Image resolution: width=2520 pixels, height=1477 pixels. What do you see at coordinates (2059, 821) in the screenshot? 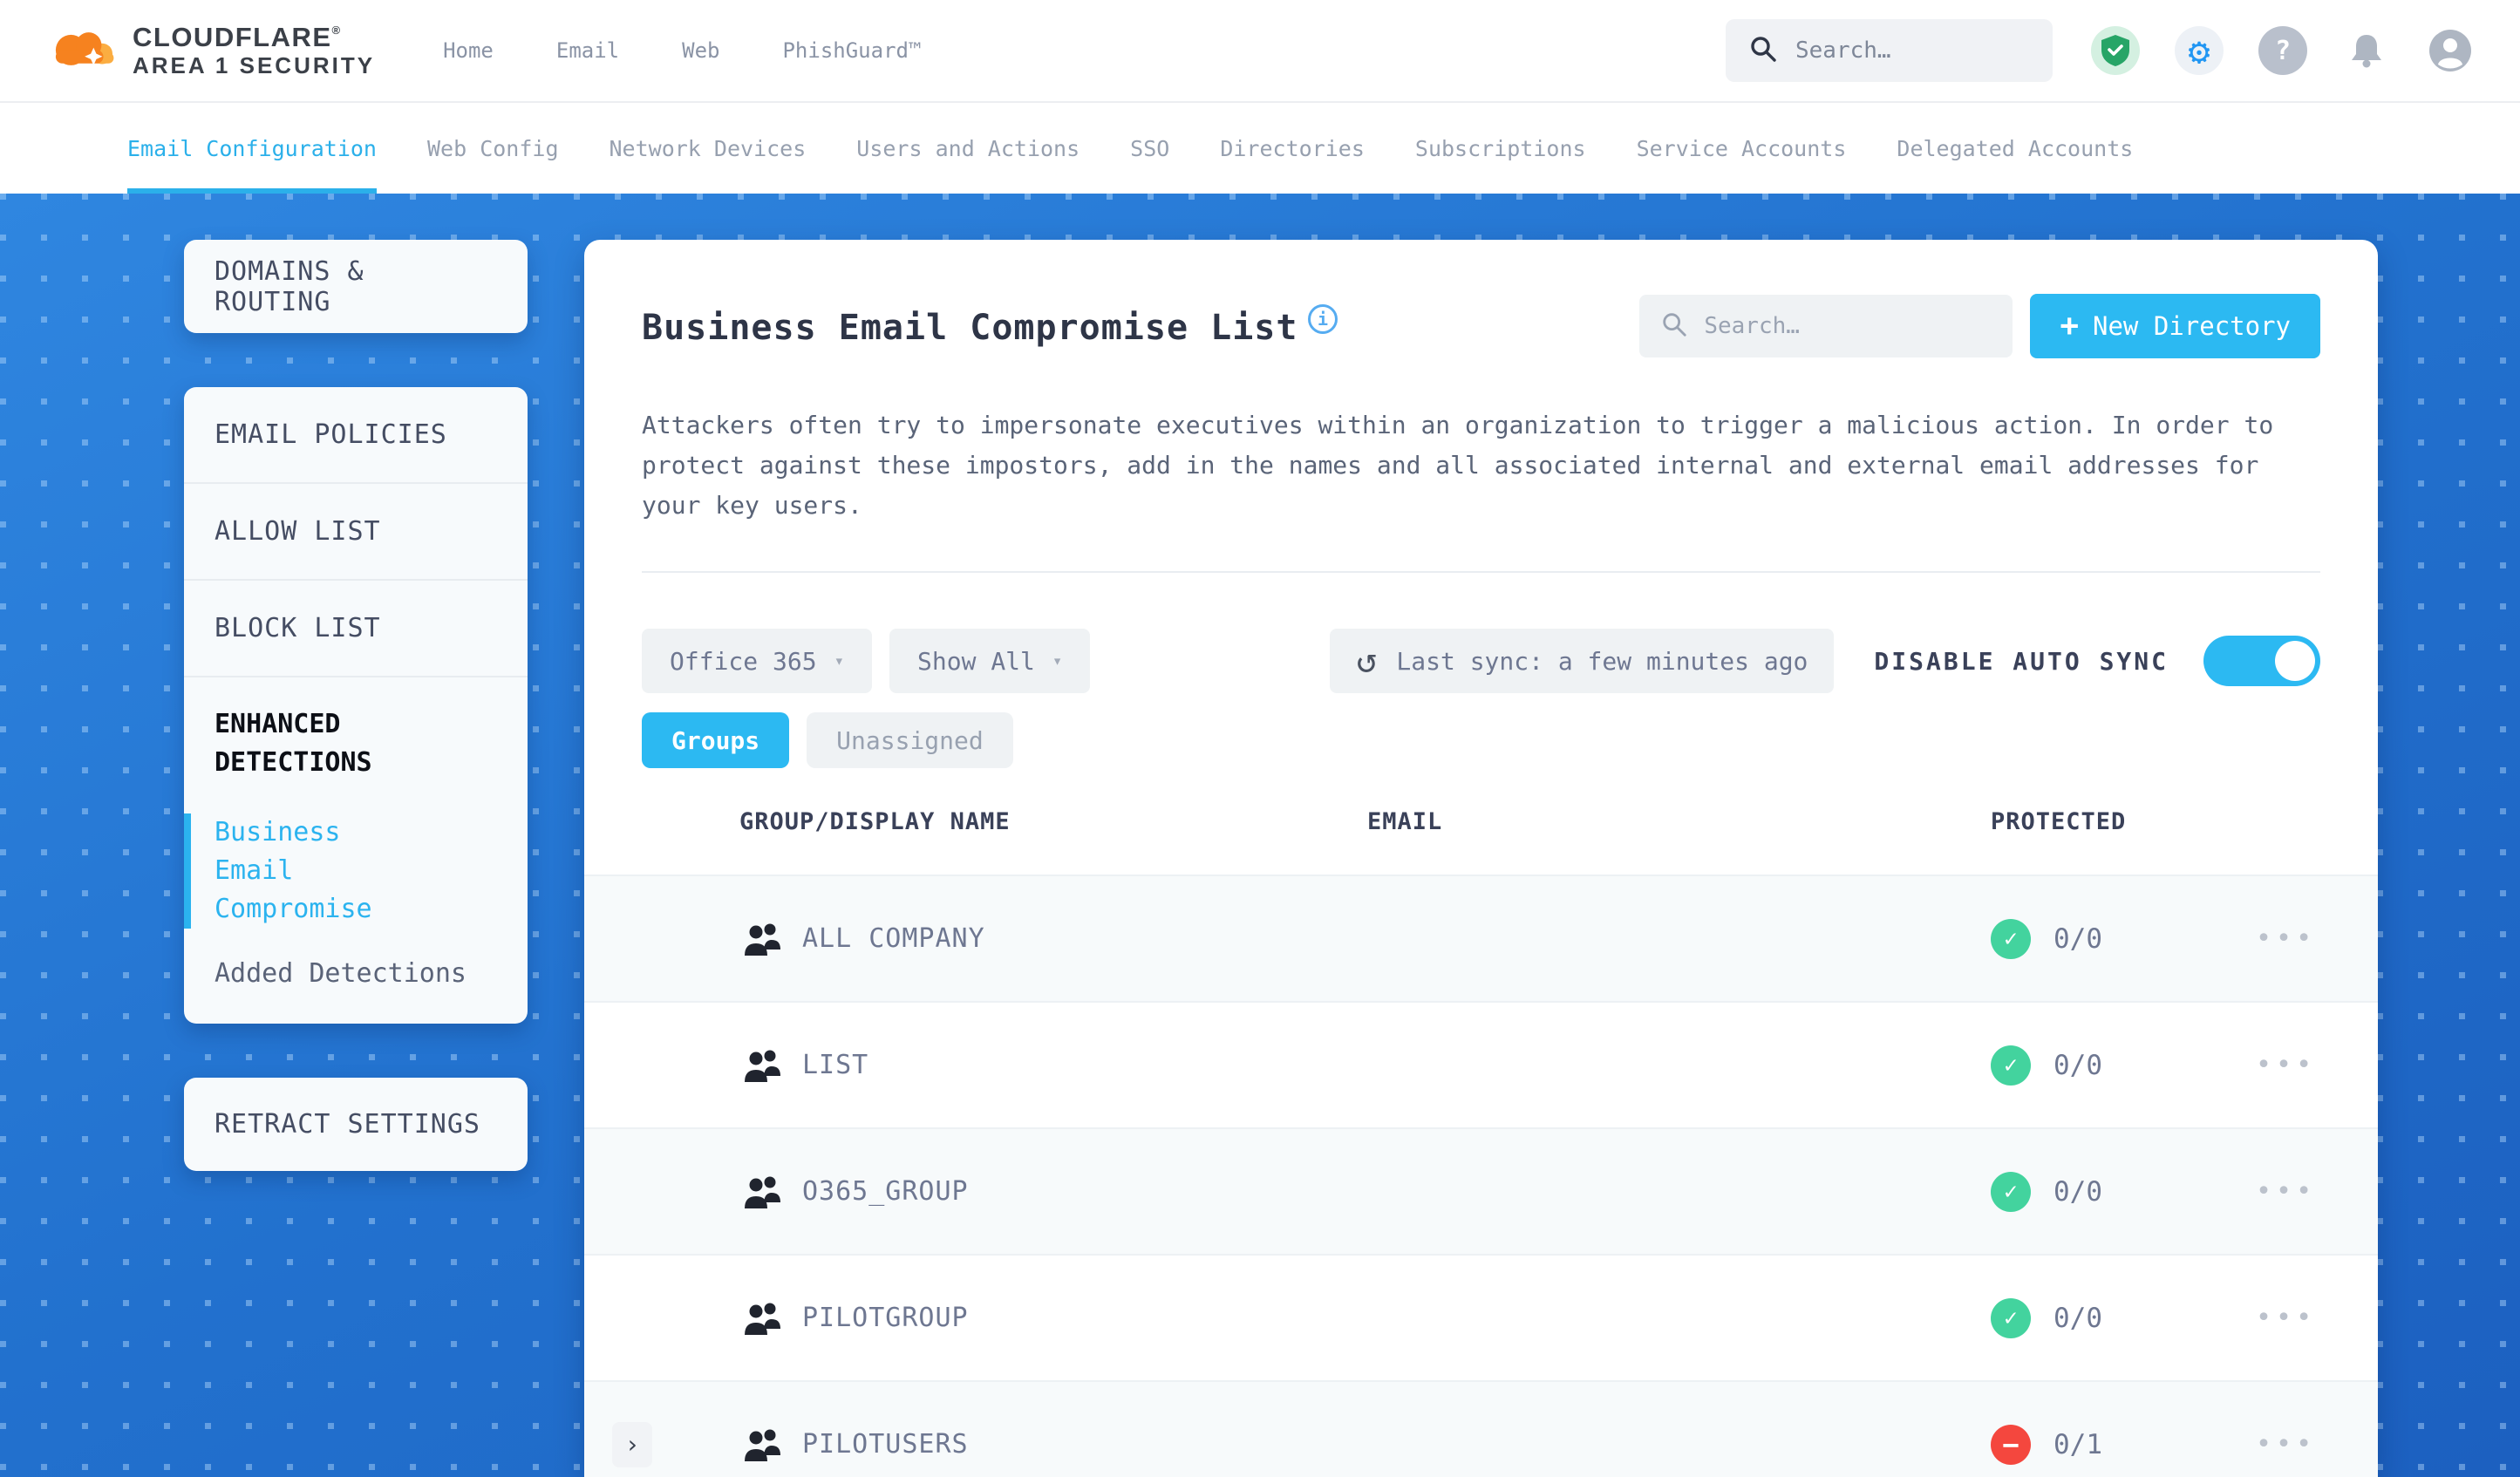
I see `column-protected: PROTECTED` at bounding box center [2059, 821].